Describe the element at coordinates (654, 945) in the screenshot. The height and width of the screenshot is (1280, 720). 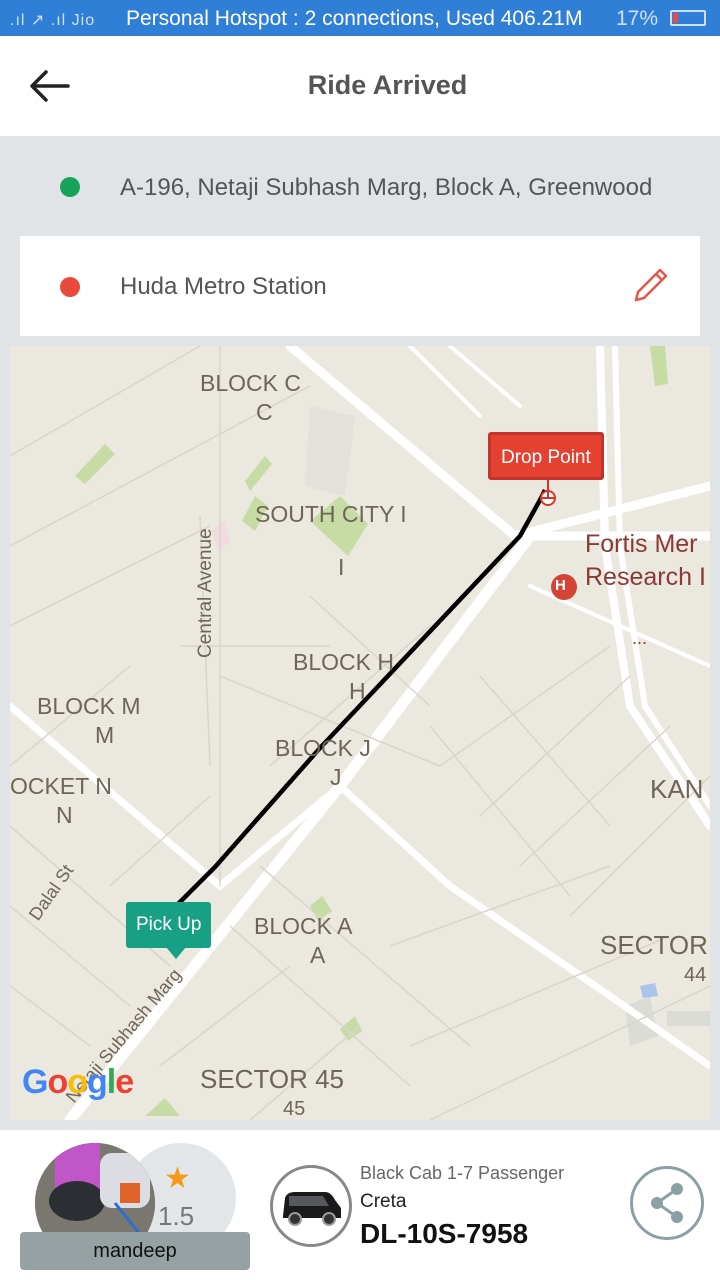
I see `map-label-sector-right: SECTOR` at that location.